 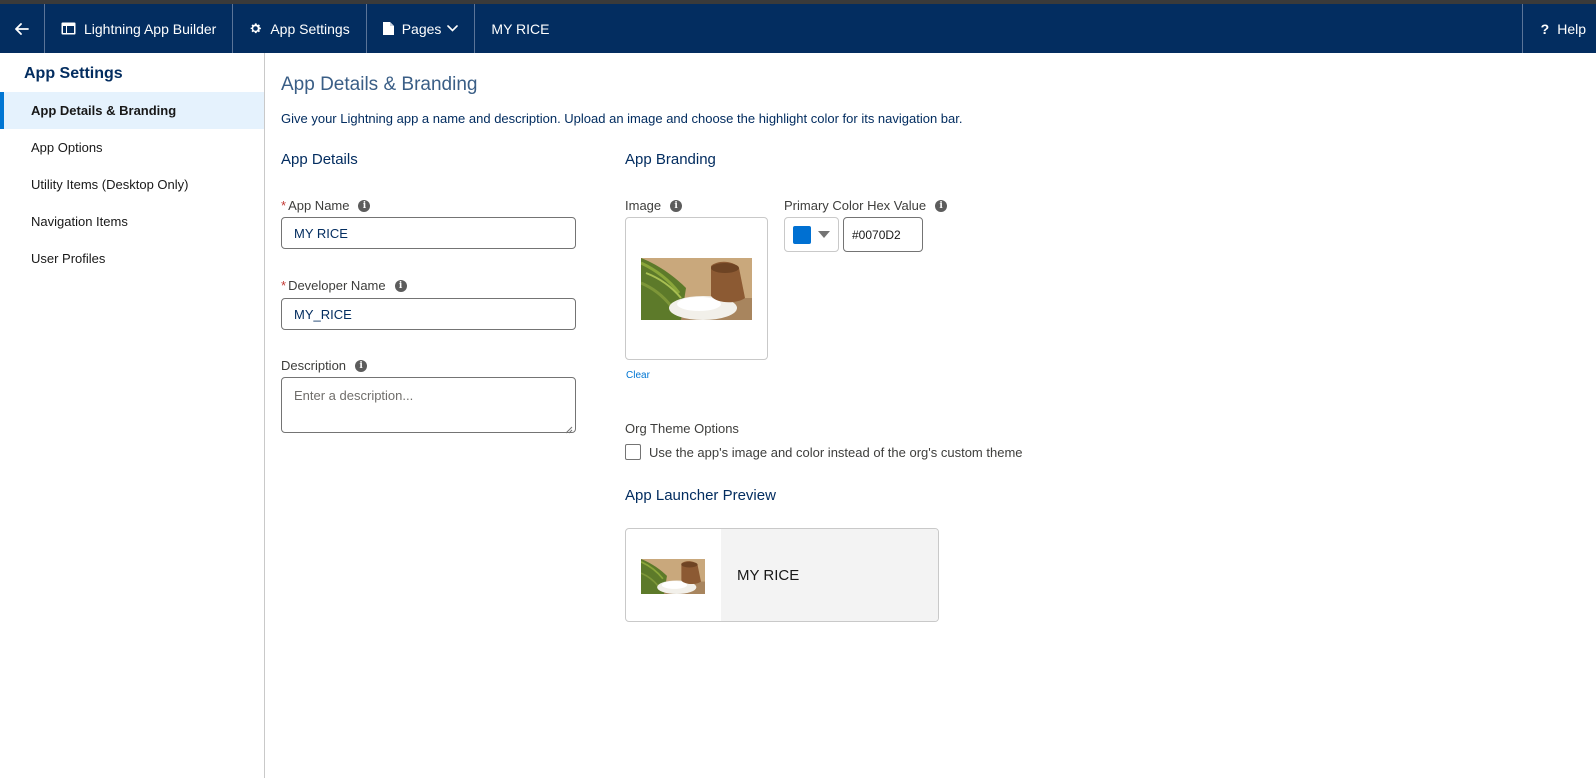 I want to click on rice-thumbnail-image, so click(x=673, y=576).